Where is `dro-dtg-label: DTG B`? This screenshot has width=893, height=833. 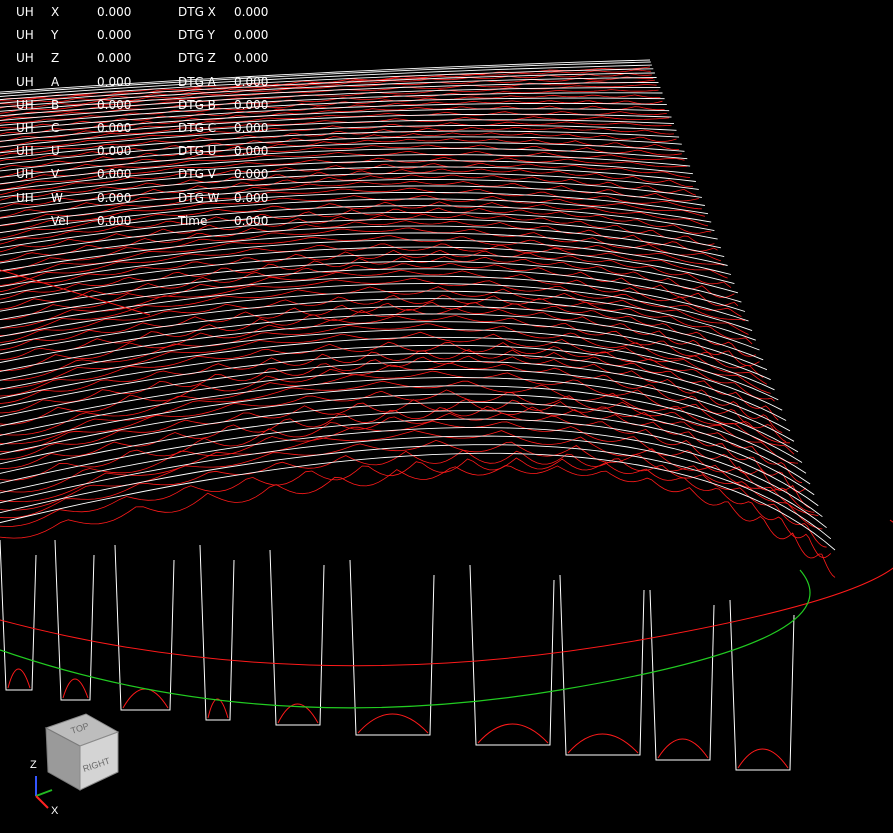 dro-dtg-label: DTG B is located at coordinates (197, 104).